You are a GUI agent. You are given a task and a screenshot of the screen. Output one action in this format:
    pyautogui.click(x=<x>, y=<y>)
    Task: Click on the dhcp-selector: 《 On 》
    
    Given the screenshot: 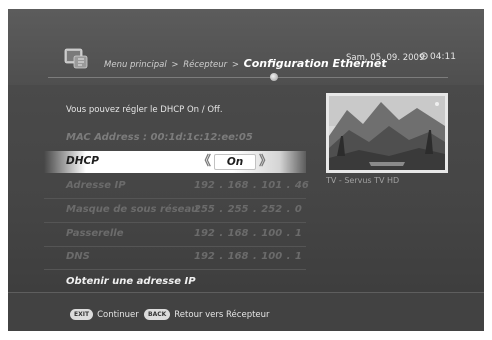 What is the action you would take?
    pyautogui.click(x=235, y=162)
    